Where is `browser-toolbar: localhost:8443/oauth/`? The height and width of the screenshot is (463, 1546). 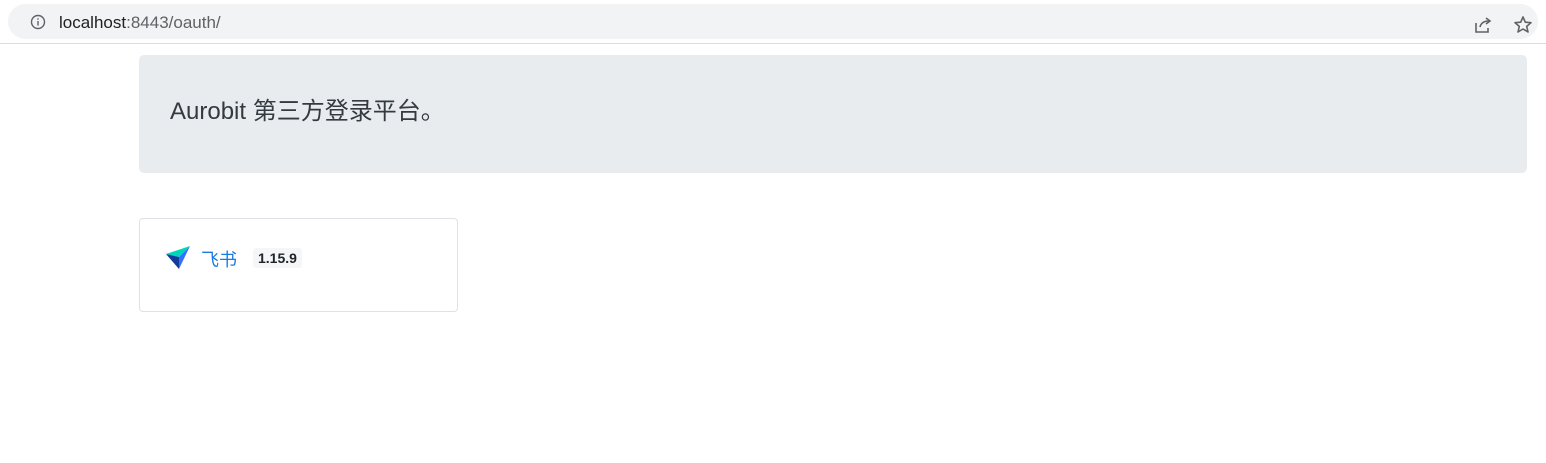
browser-toolbar: localhost:8443/oauth/ is located at coordinates (773, 22).